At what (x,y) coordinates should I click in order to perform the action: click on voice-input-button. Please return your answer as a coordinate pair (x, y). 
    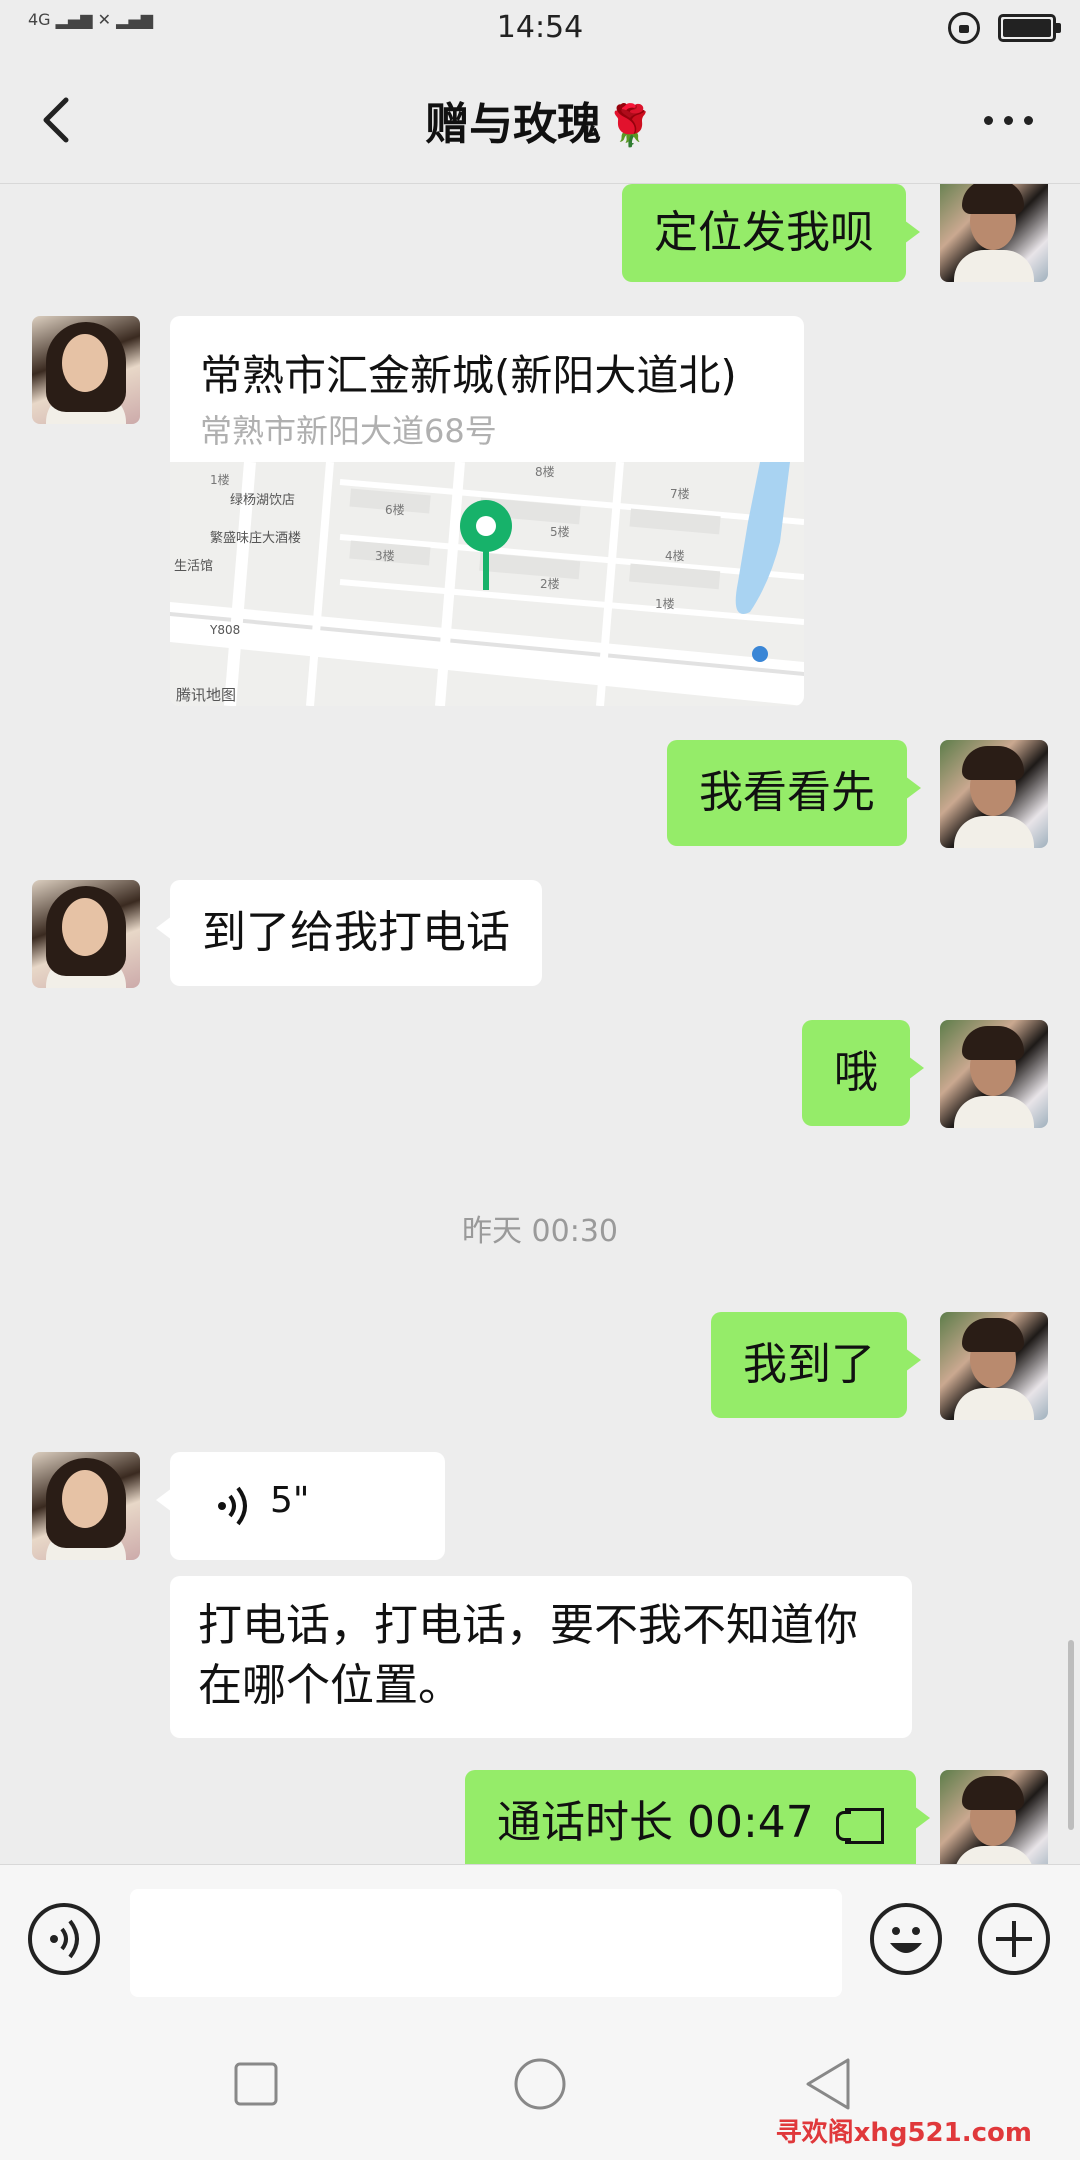
    Looking at the image, I should click on (64, 1939).